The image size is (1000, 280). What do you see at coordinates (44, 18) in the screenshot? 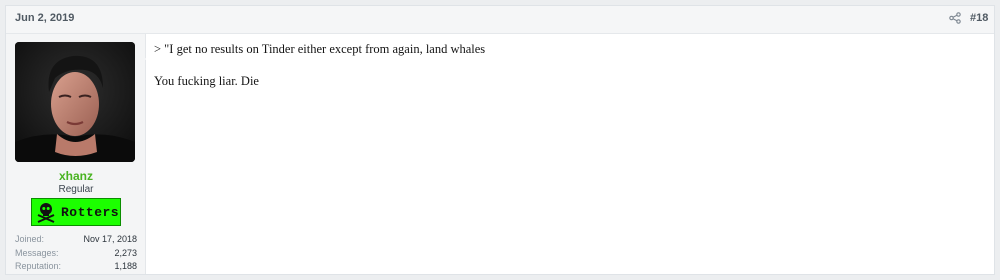
I see `post-date: Jun 2, 2019` at bounding box center [44, 18].